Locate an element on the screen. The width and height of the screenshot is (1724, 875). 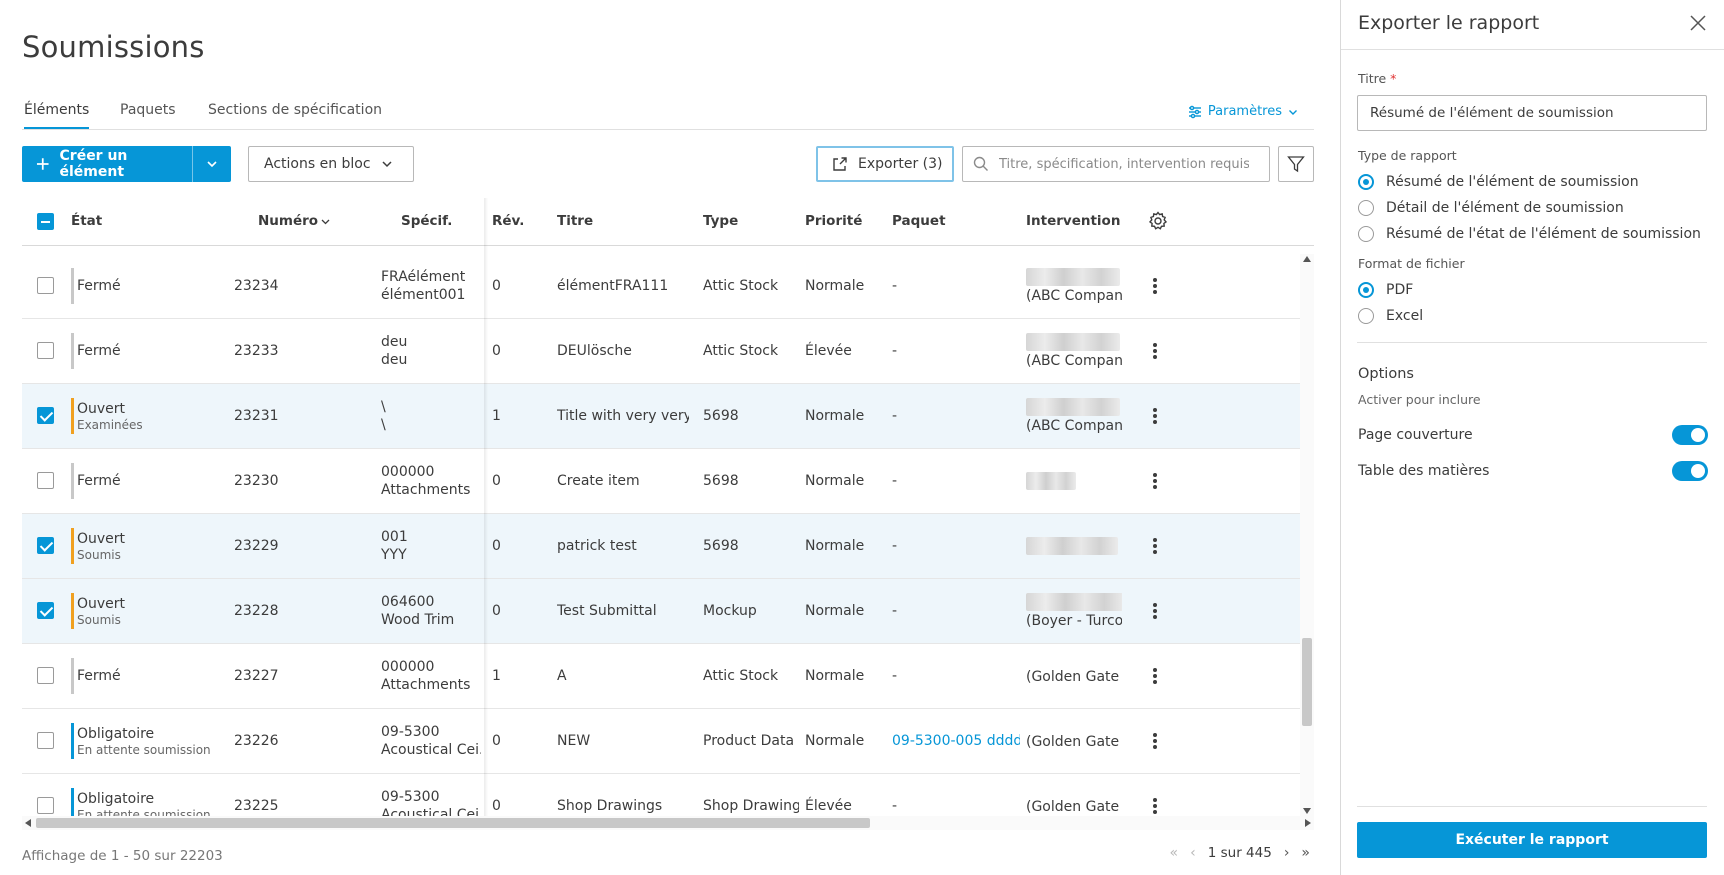
create-item-button: Créer un élément is located at coordinates (107, 164).